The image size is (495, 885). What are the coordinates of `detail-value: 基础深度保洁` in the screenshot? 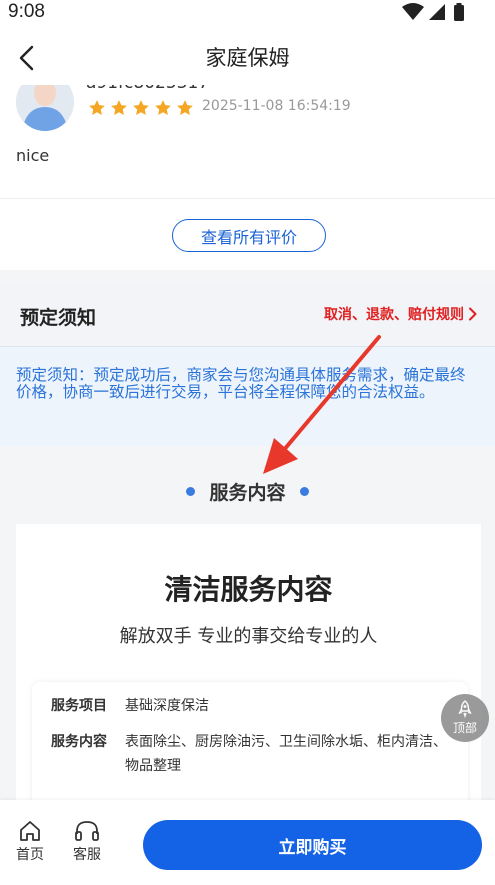 It's located at (167, 706).